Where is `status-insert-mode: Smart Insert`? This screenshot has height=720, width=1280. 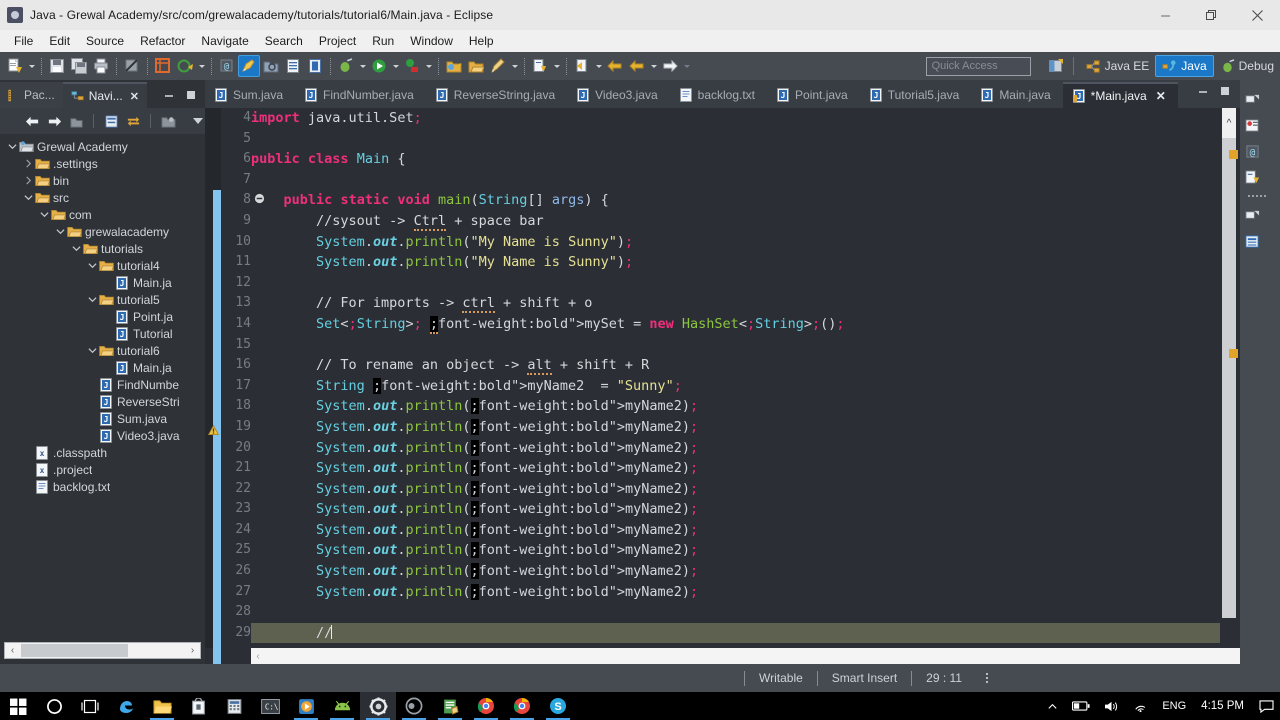 status-insert-mode: Smart Insert is located at coordinates (864, 678).